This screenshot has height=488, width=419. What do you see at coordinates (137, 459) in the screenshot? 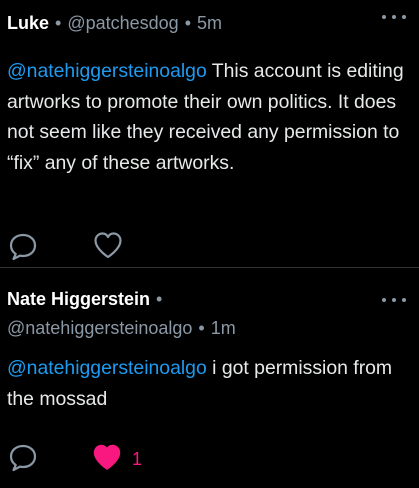
I see `like-count: 1` at bounding box center [137, 459].